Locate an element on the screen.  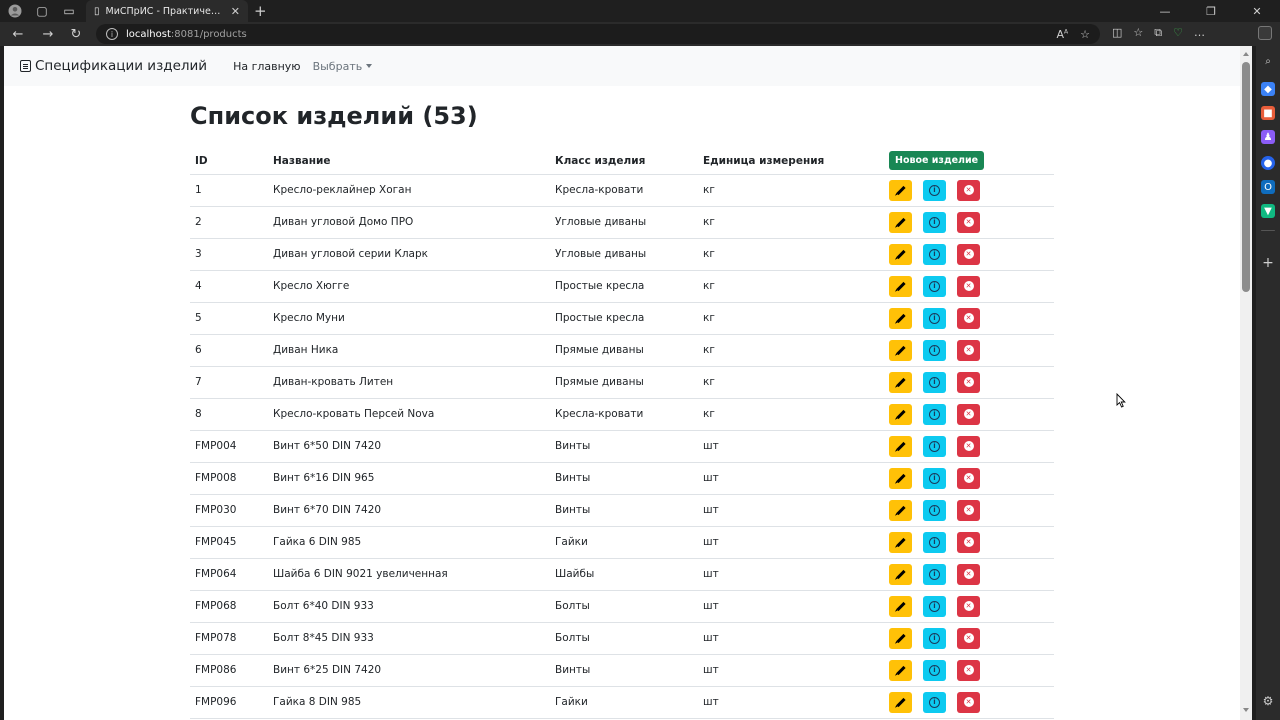
scroll-up-arrow-icon is located at coordinates (1246, 54).